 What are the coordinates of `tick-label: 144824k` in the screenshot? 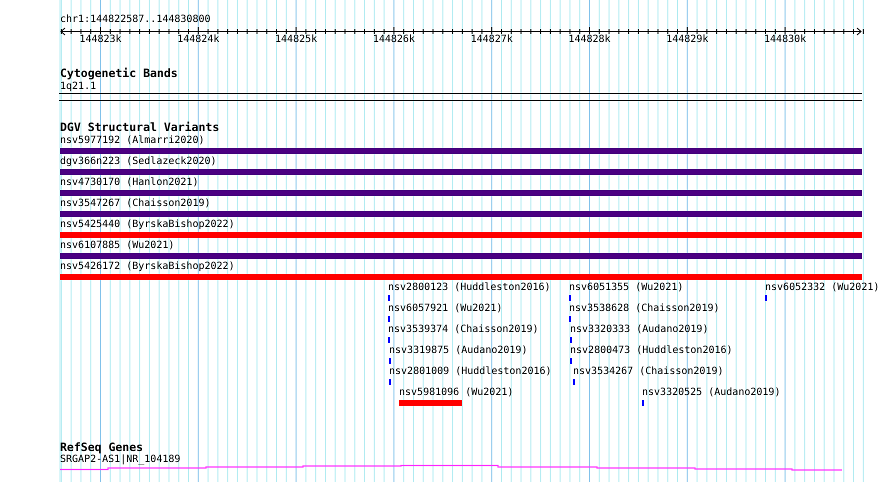 It's located at (198, 40).